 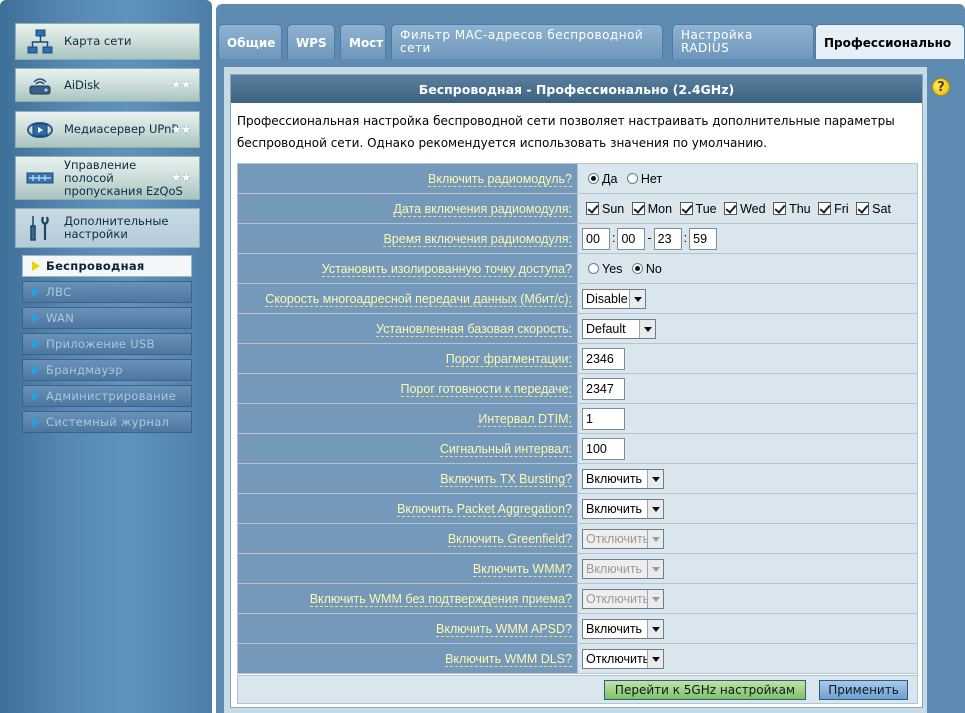 I want to click on submenu-label: Приложение USB, so click(x=100, y=344).